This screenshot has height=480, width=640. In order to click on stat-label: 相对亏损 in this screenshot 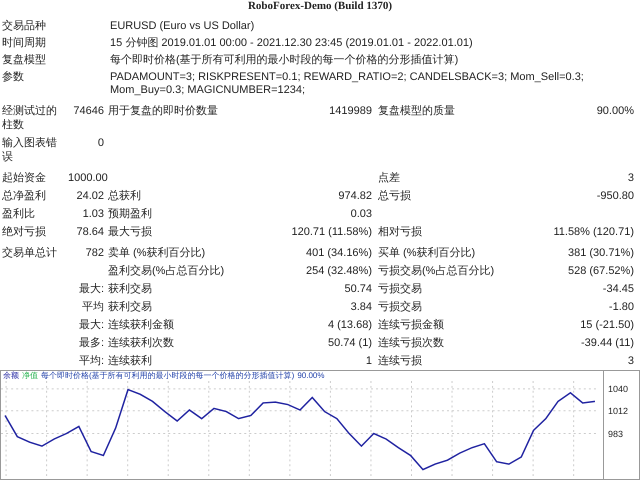, I will do `click(400, 232)`.